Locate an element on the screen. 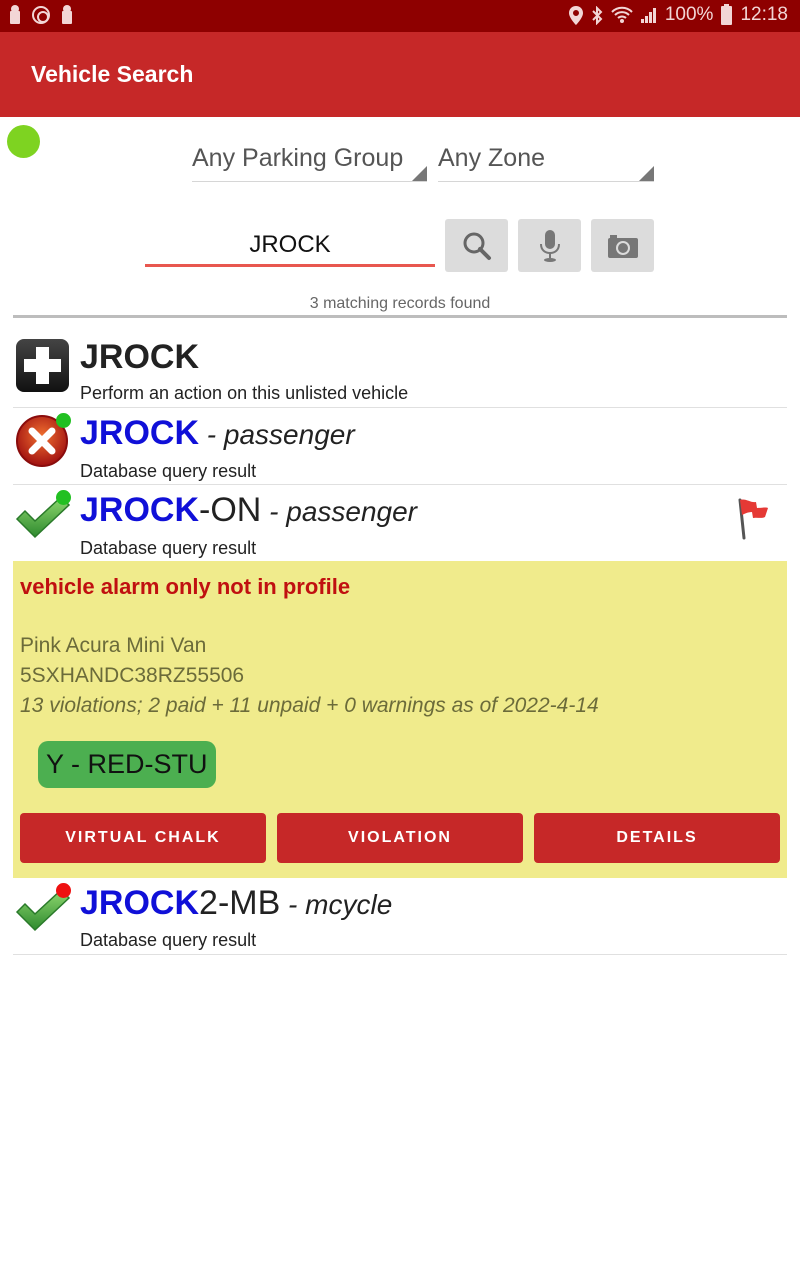  voice-search-button is located at coordinates (549, 245).